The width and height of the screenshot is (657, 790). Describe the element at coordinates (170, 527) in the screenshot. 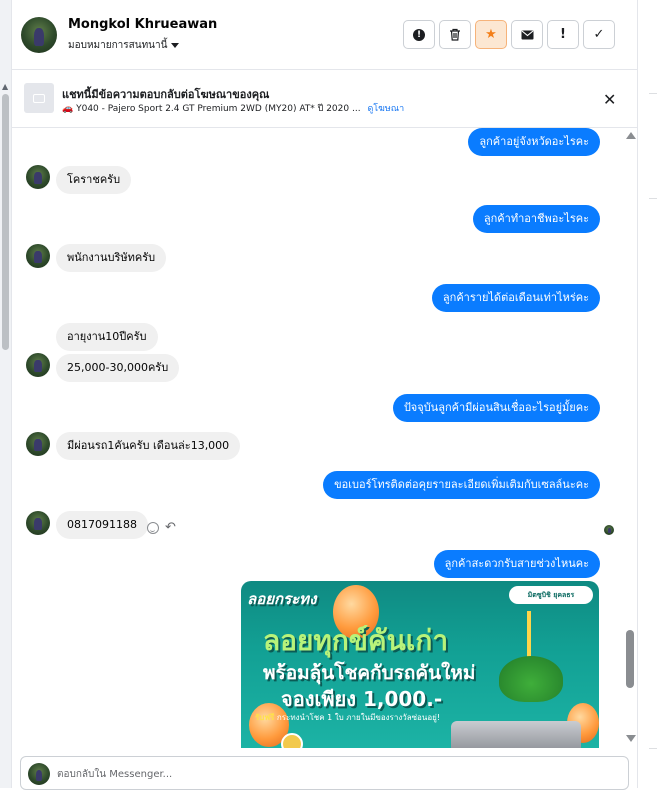

I see `reply-icon: ↶` at that location.